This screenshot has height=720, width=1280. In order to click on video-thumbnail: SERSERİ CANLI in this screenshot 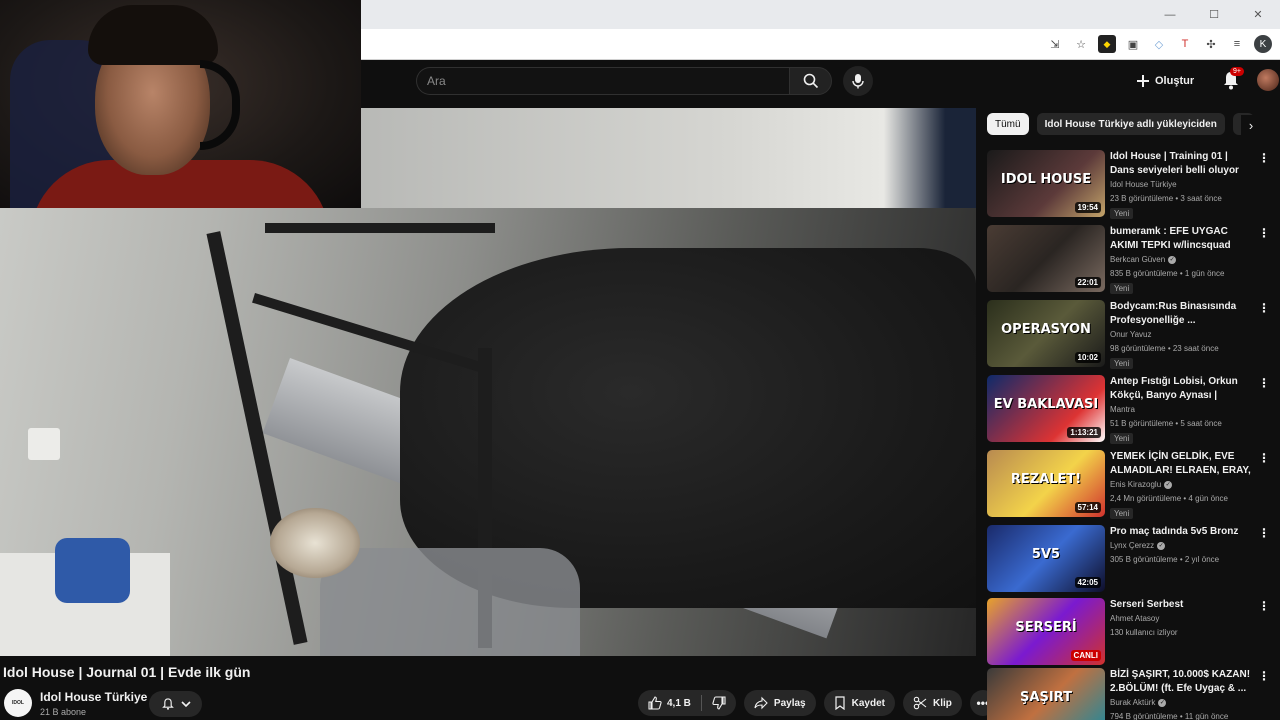, I will do `click(1046, 631)`.